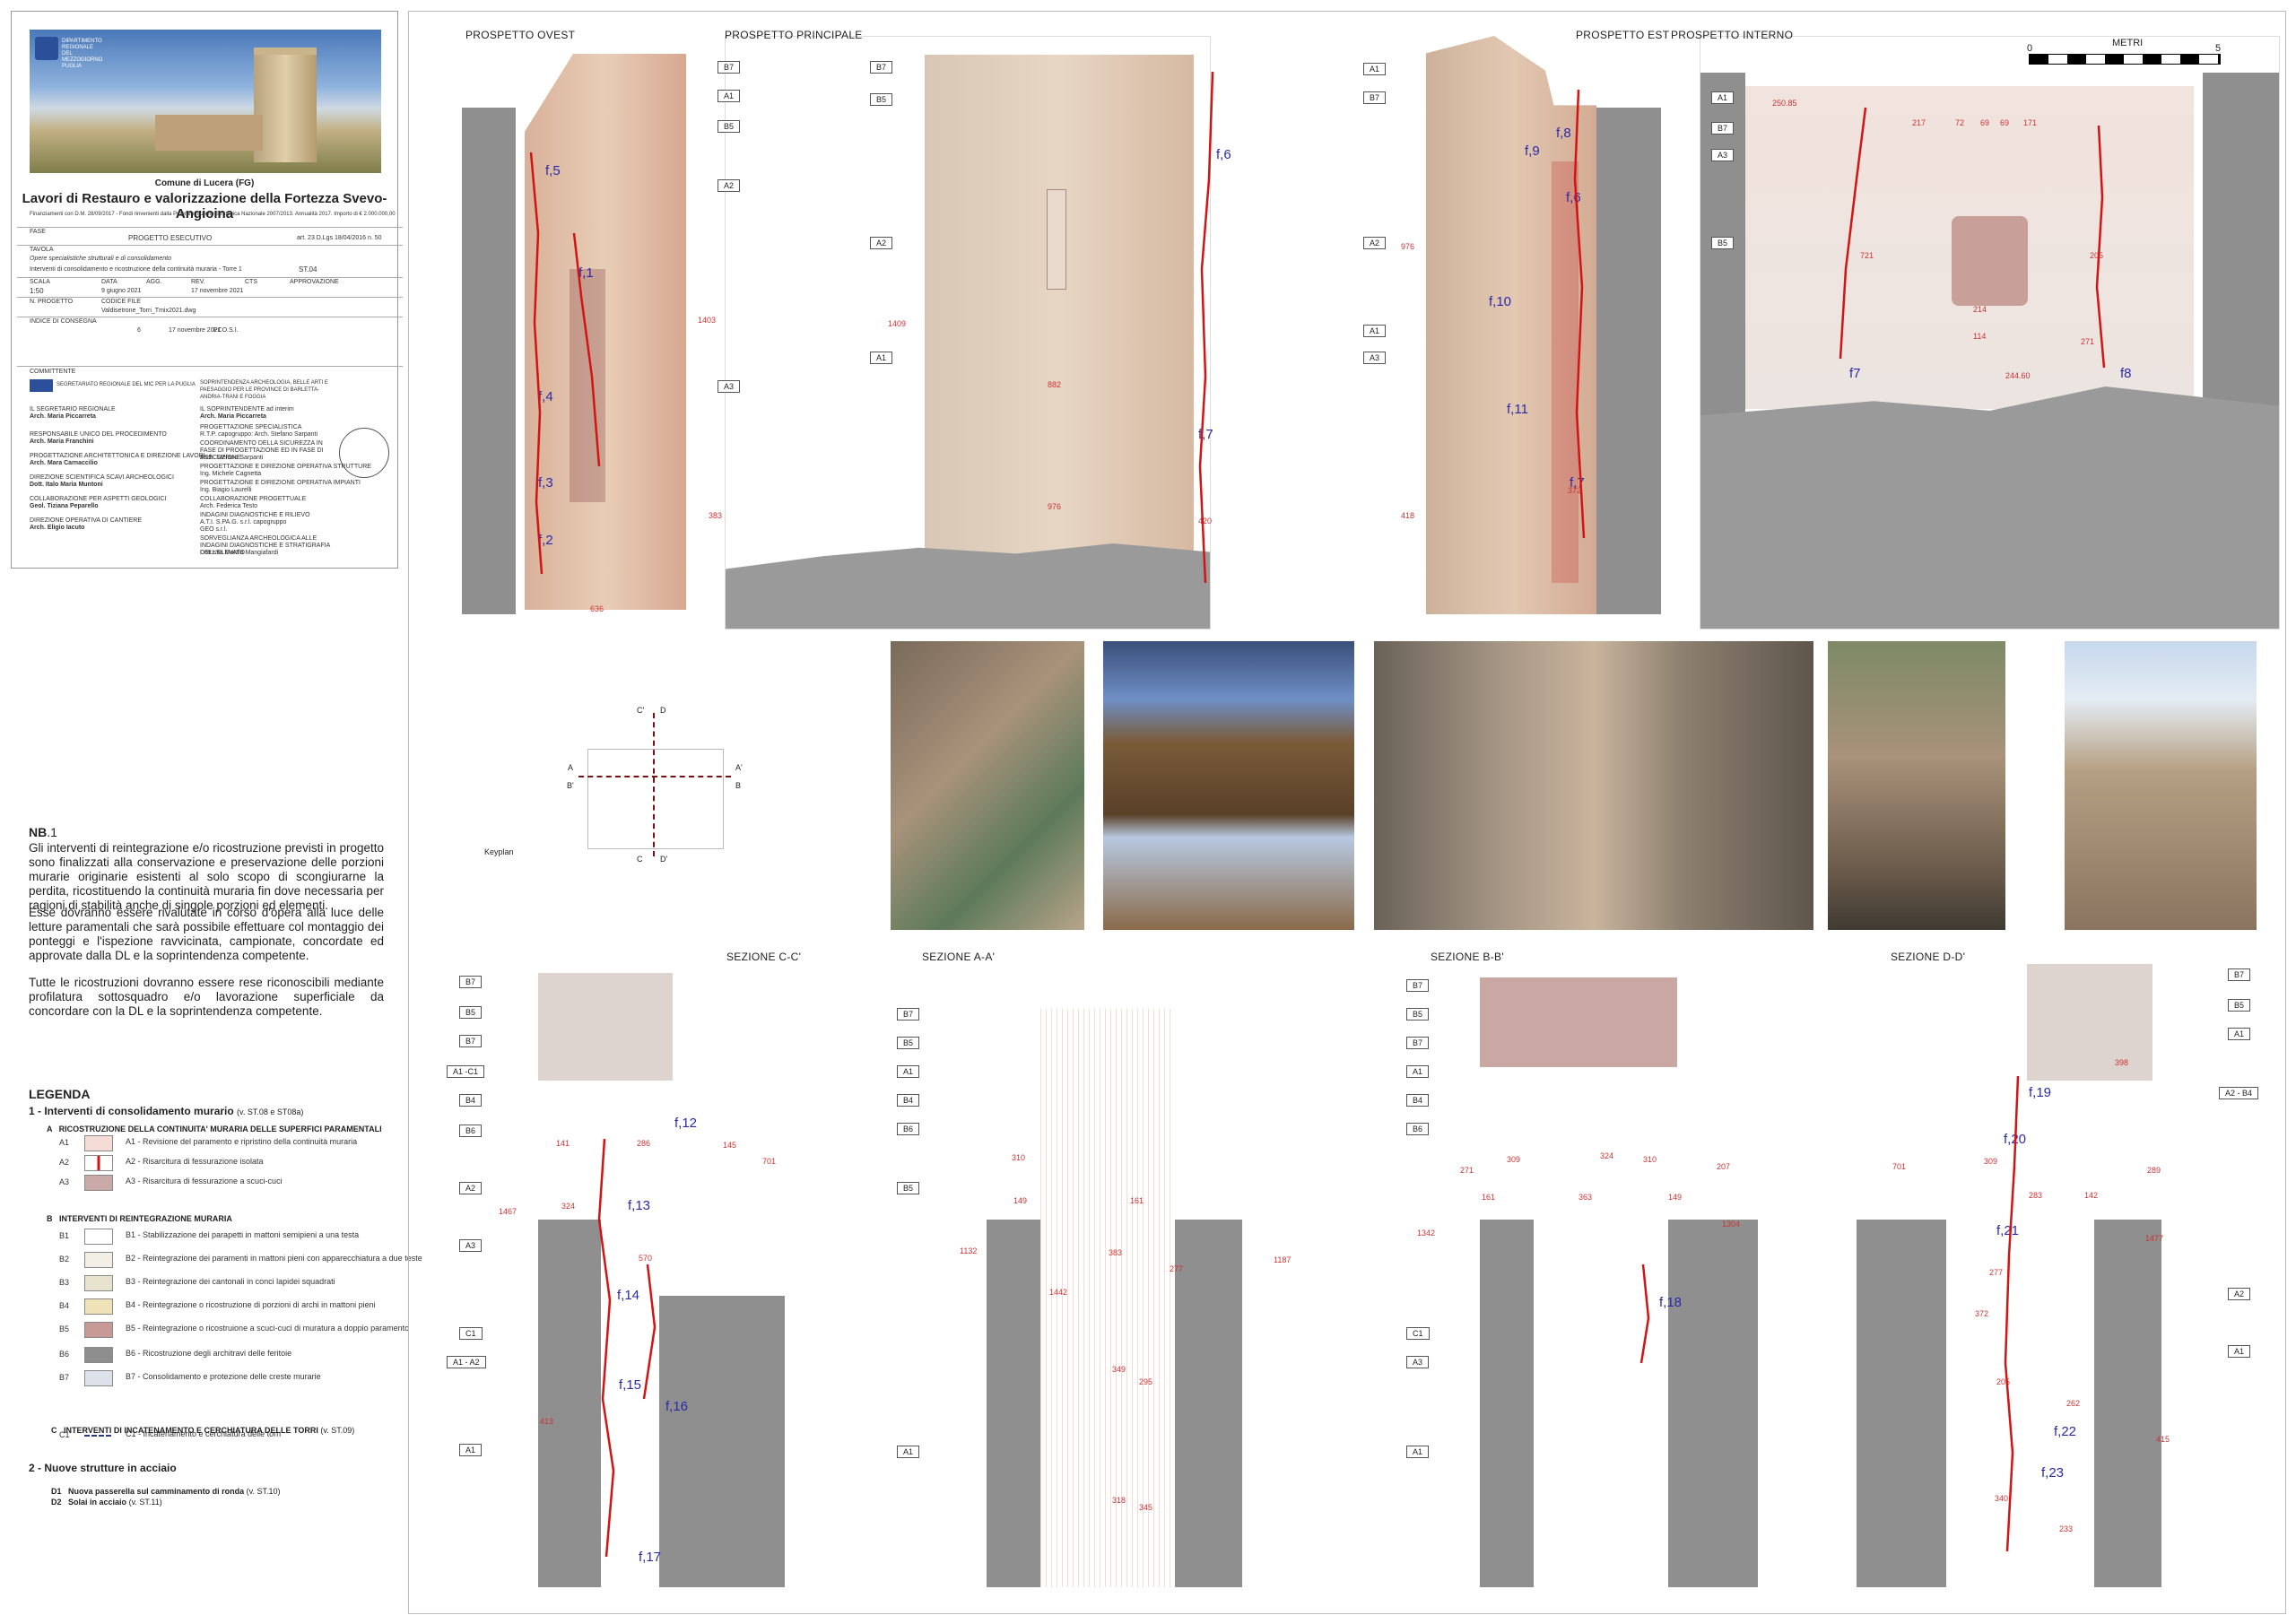 This screenshot has height=1624, width=2296. I want to click on tag-cc-5: B6, so click(471, 1131).